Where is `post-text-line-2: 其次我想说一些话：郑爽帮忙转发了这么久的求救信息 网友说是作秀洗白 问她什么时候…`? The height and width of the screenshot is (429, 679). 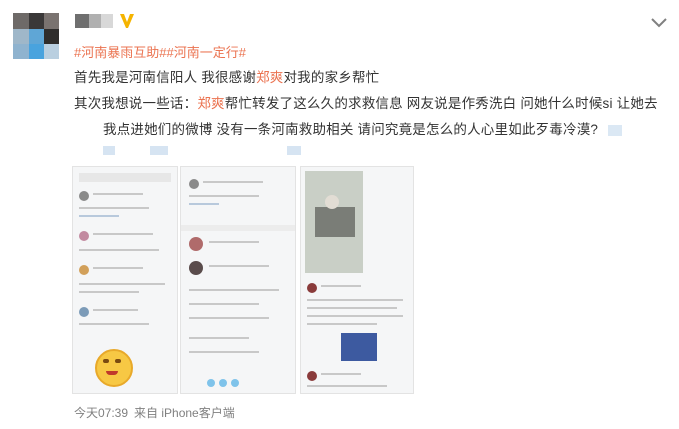
post-text-line-2: 其次我想说一些话：郑爽帮忙转发了这么久的求救信息 网友说是作秀洗白 问她什么时候… is located at coordinates (366, 102).